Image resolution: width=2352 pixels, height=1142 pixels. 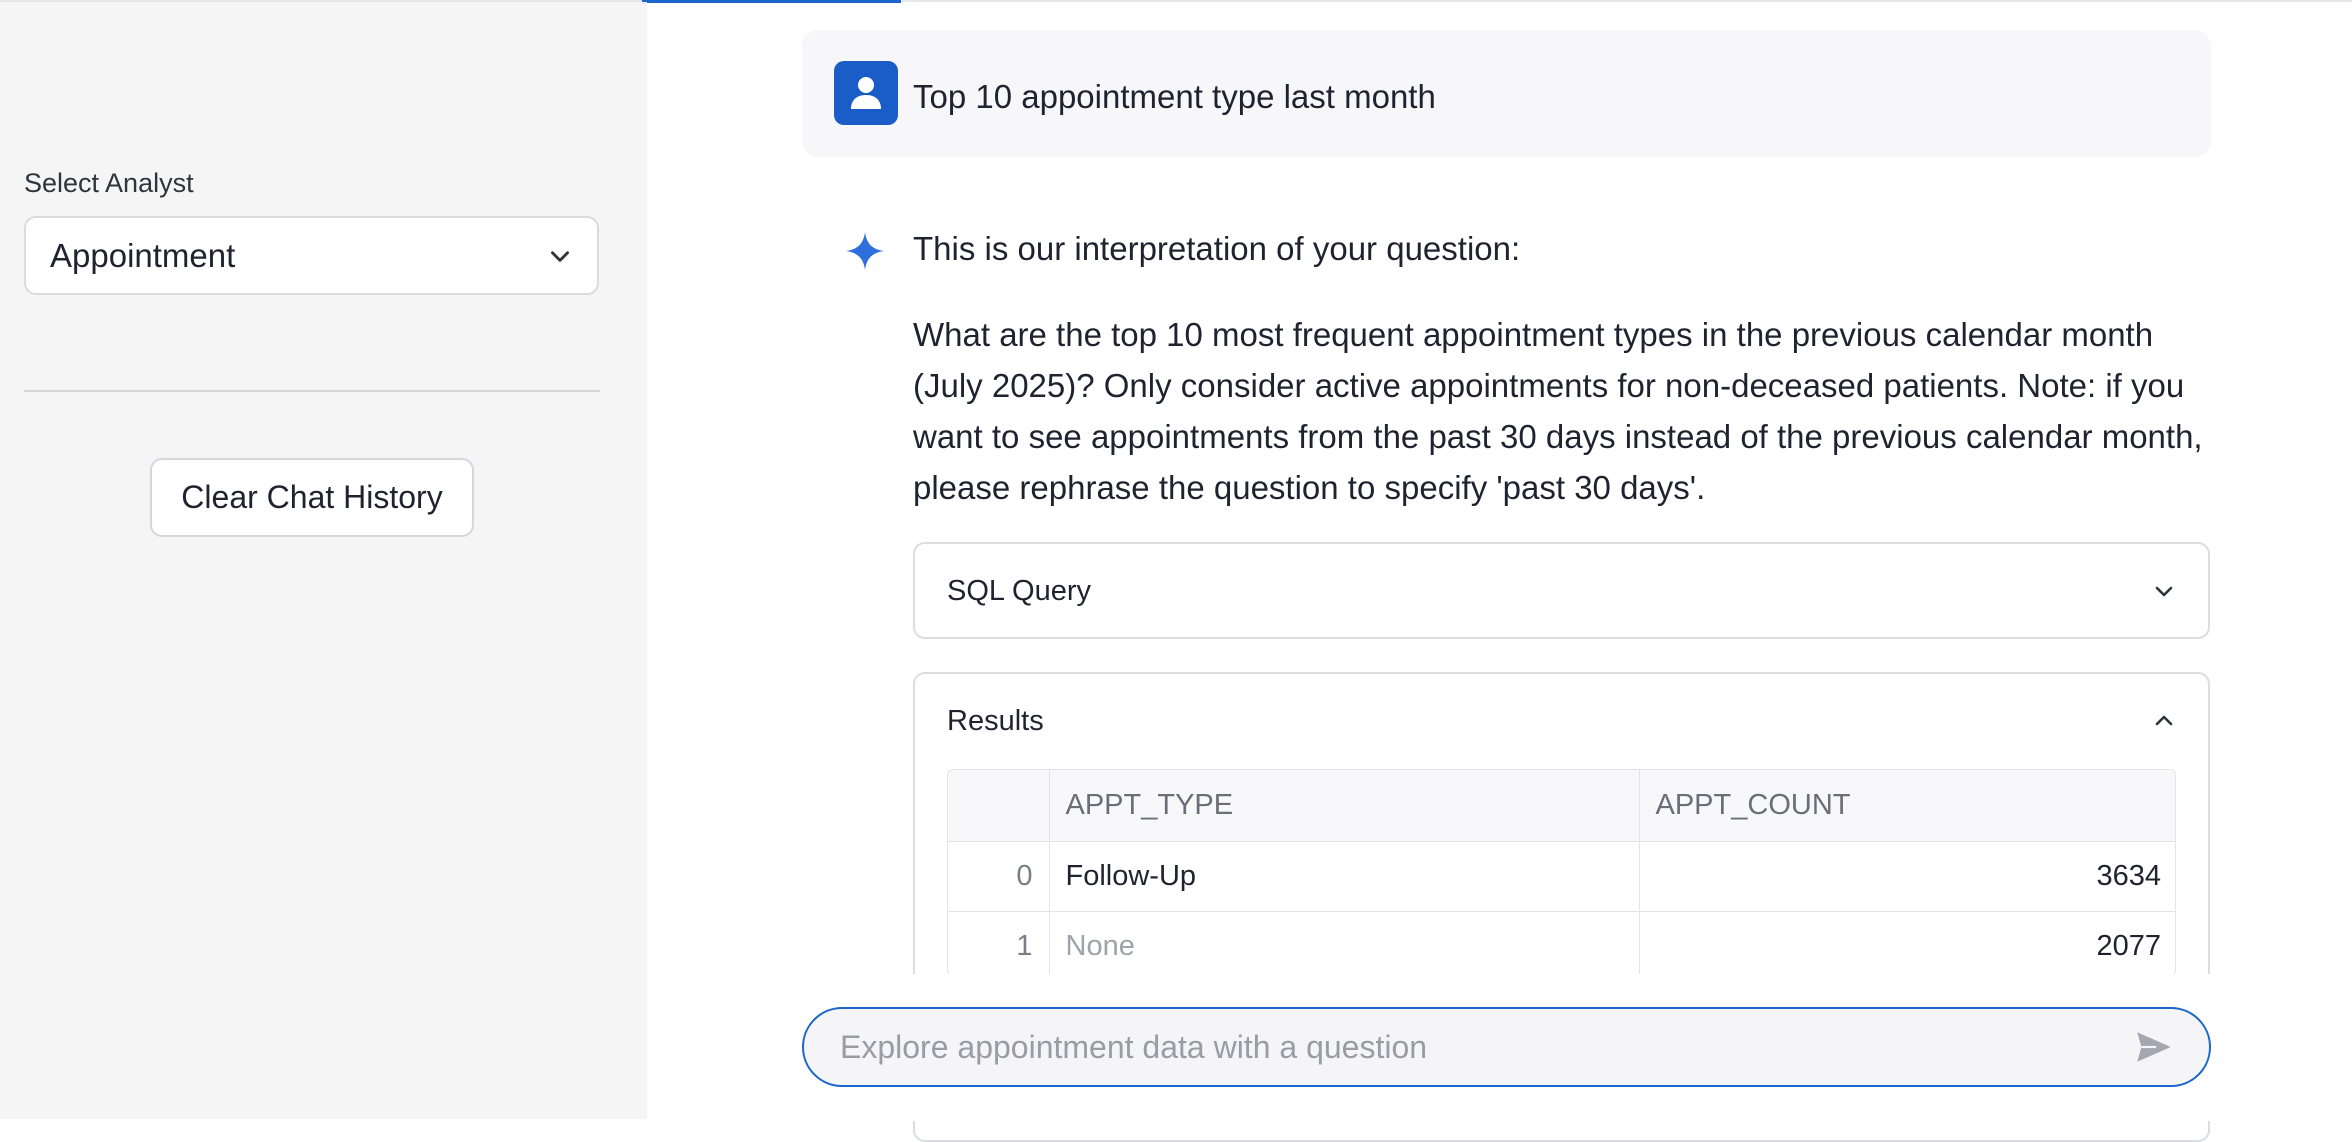 I want to click on row-index: 1, so click(x=999, y=943).